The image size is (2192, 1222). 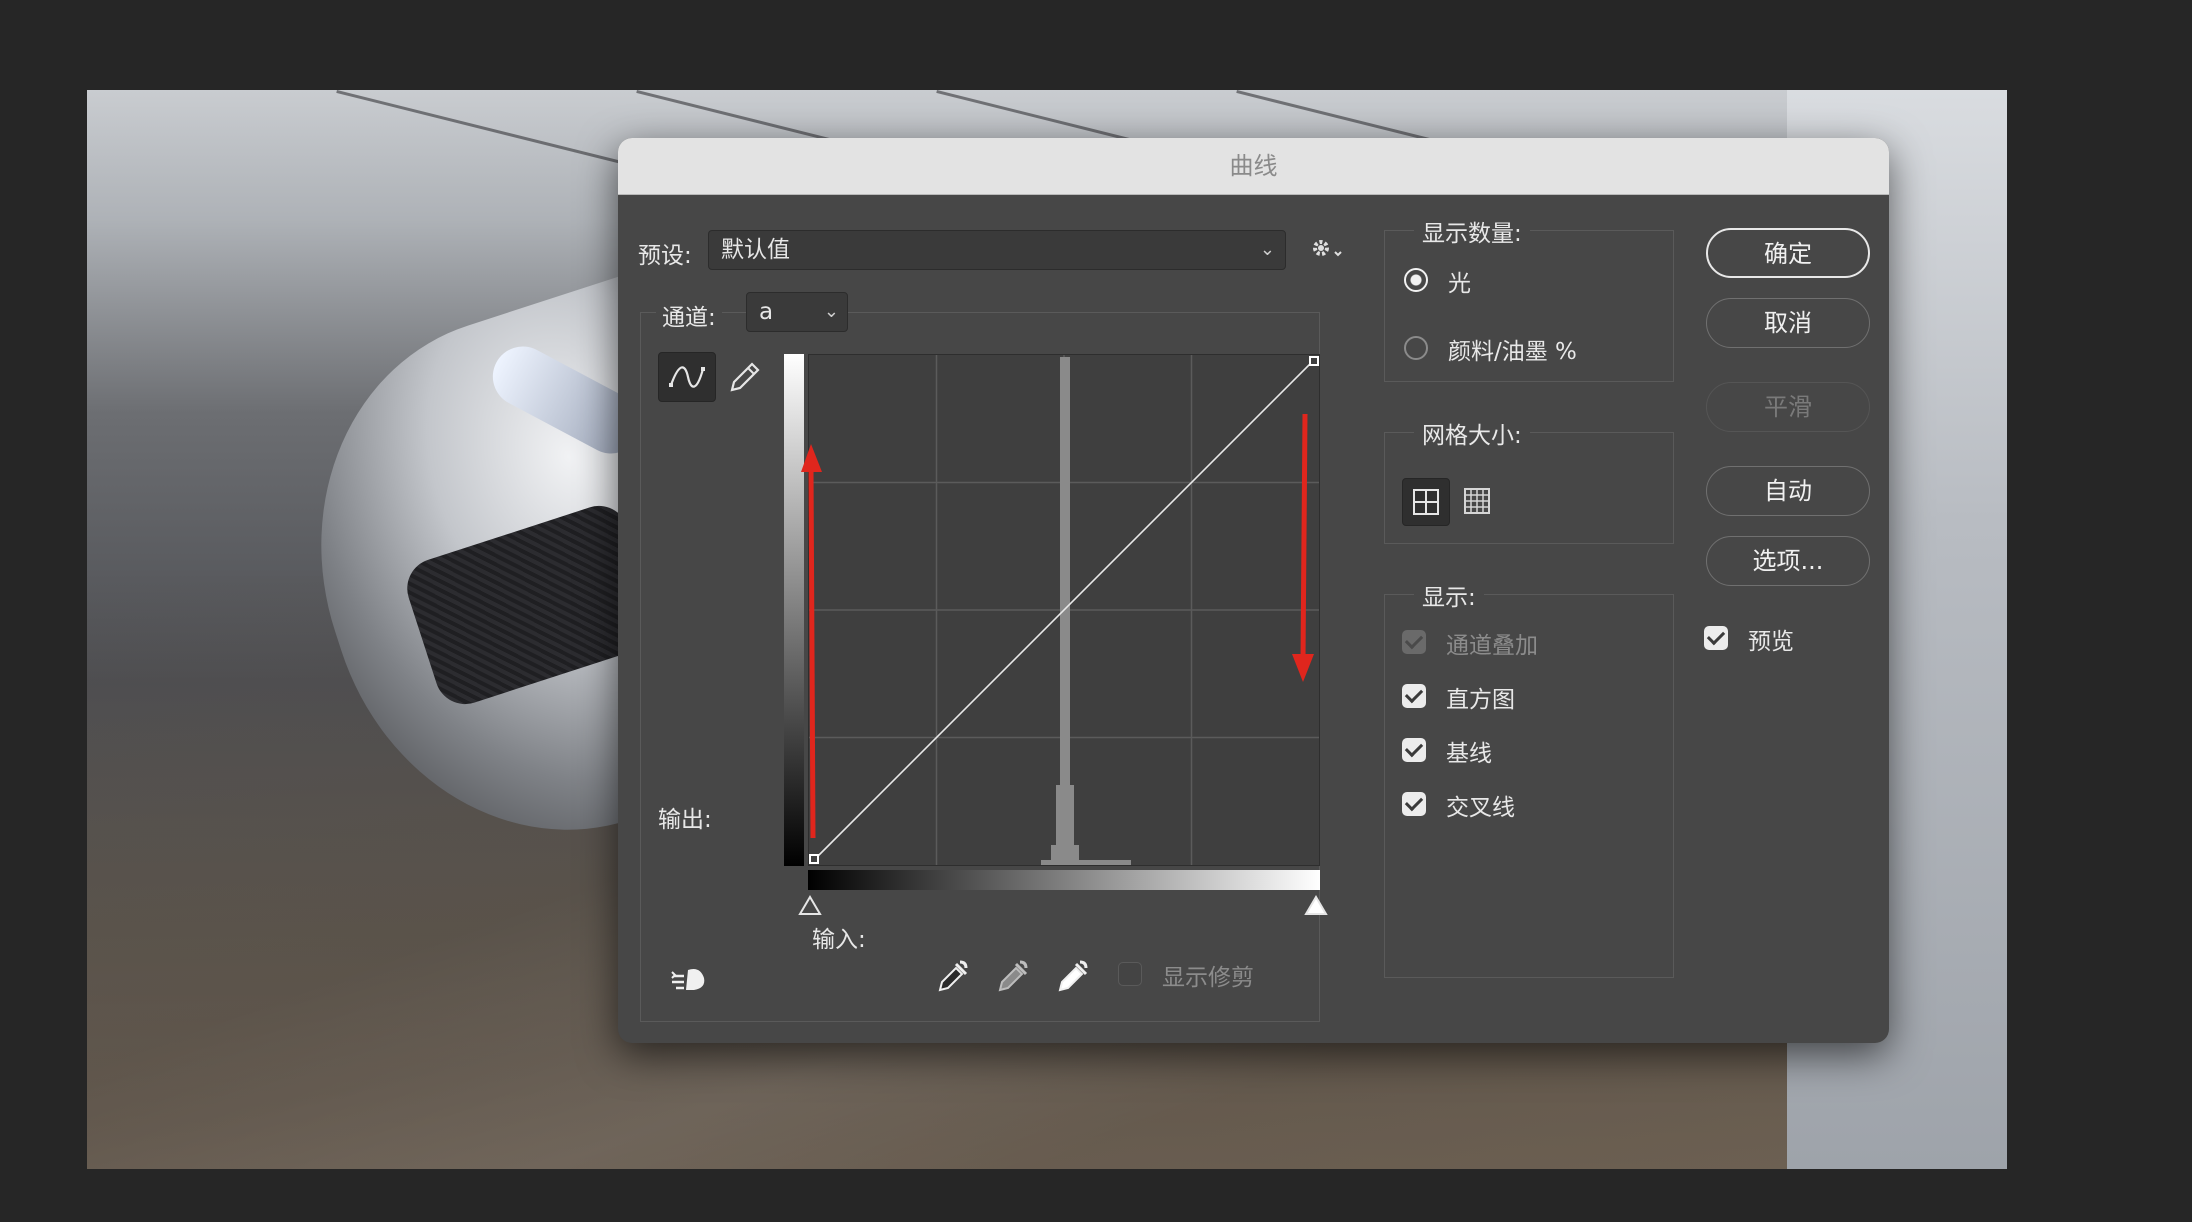 I want to click on intersection-line-label: 交叉线, so click(x=1480, y=808).